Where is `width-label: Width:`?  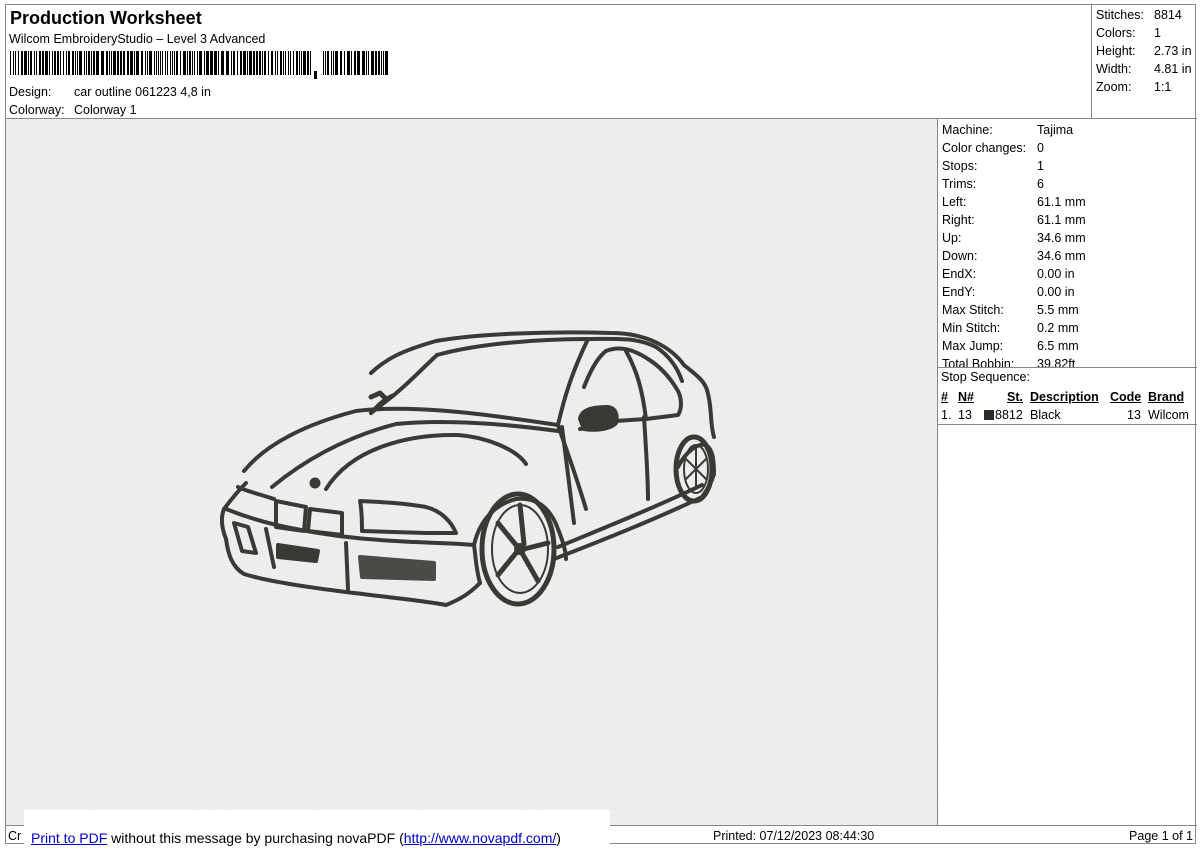 width-label: Width: is located at coordinates (1114, 69).